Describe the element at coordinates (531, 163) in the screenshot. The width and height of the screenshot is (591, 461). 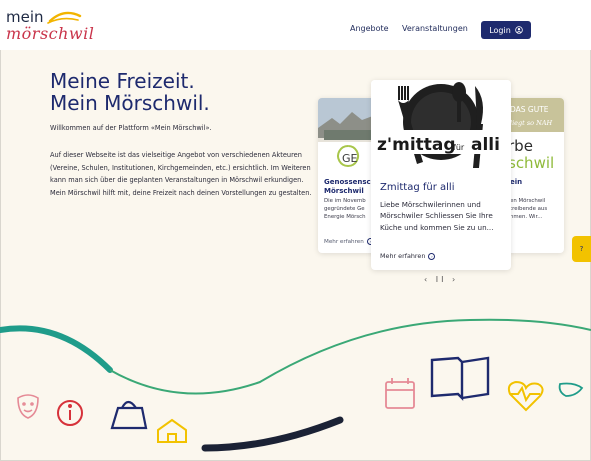
I see `card-right-big-text2: schwil` at that location.